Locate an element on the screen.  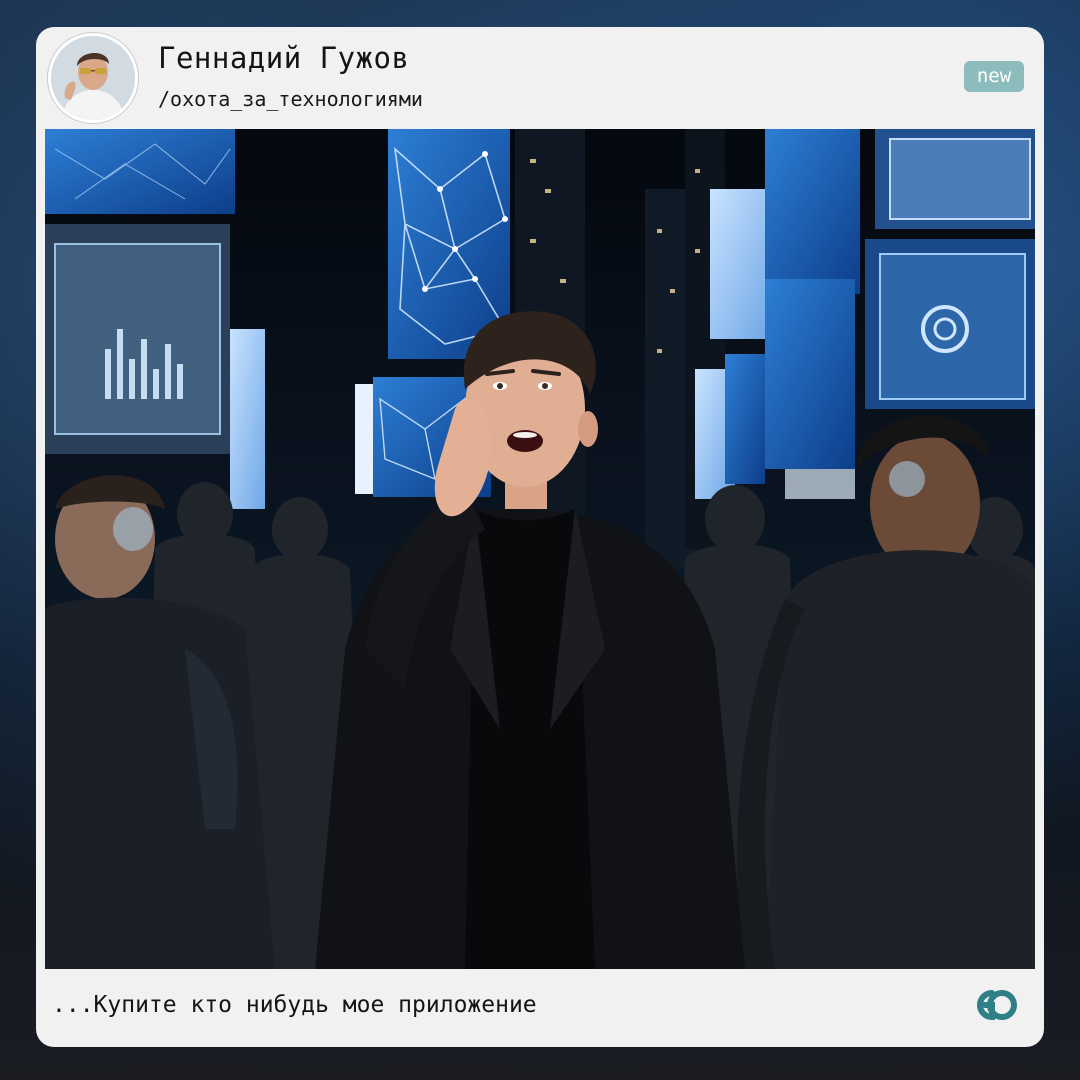
post-caption: ...Купите кто нибудь мое приложение is located at coordinates (294, 1005).